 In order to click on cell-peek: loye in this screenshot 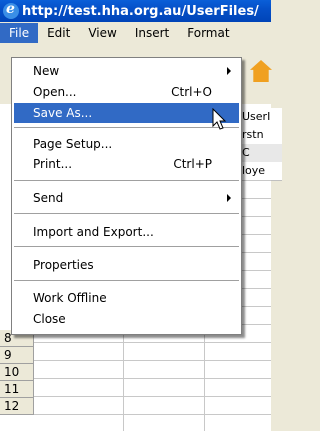, I will do `click(261, 171)`.